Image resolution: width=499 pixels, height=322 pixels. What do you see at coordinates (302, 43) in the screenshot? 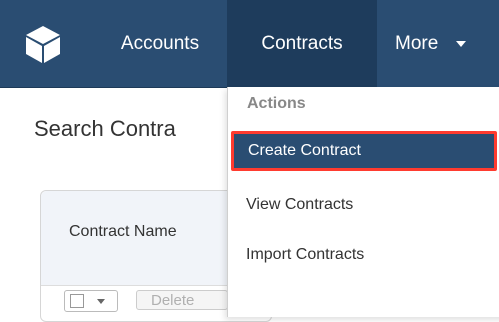
I see `nav-item-contracts: Contracts` at bounding box center [302, 43].